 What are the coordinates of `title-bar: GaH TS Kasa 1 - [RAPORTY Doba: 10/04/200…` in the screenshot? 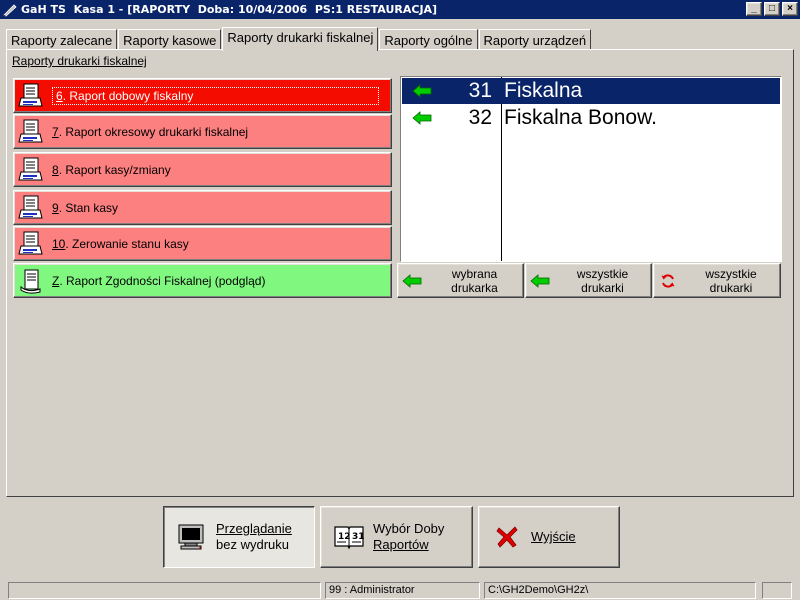 It's located at (400, 9).